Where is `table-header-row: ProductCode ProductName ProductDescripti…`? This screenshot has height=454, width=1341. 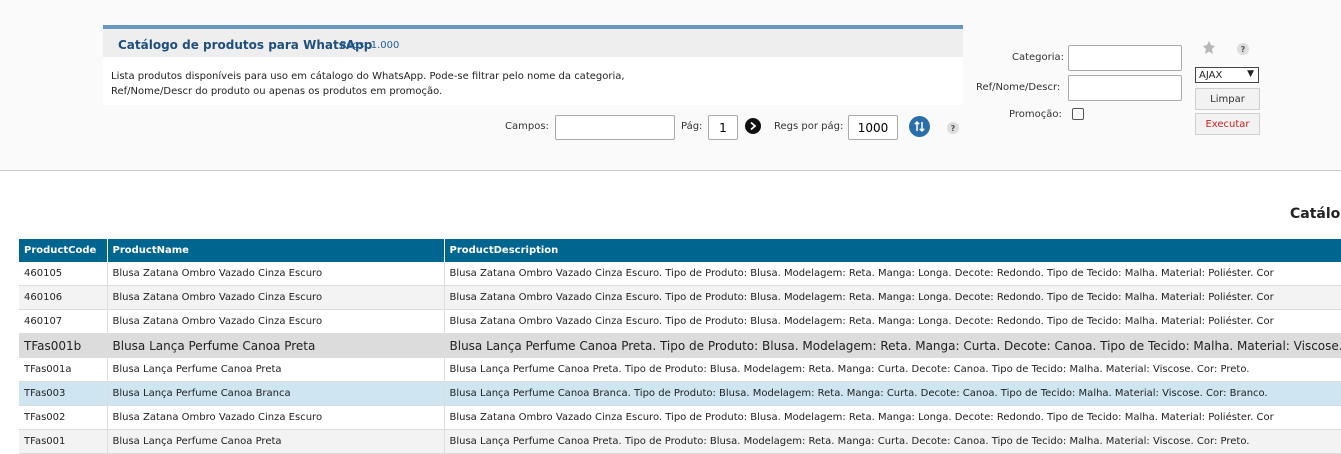
table-header-row: ProductCode ProductName ProductDescripti… is located at coordinates (680, 250).